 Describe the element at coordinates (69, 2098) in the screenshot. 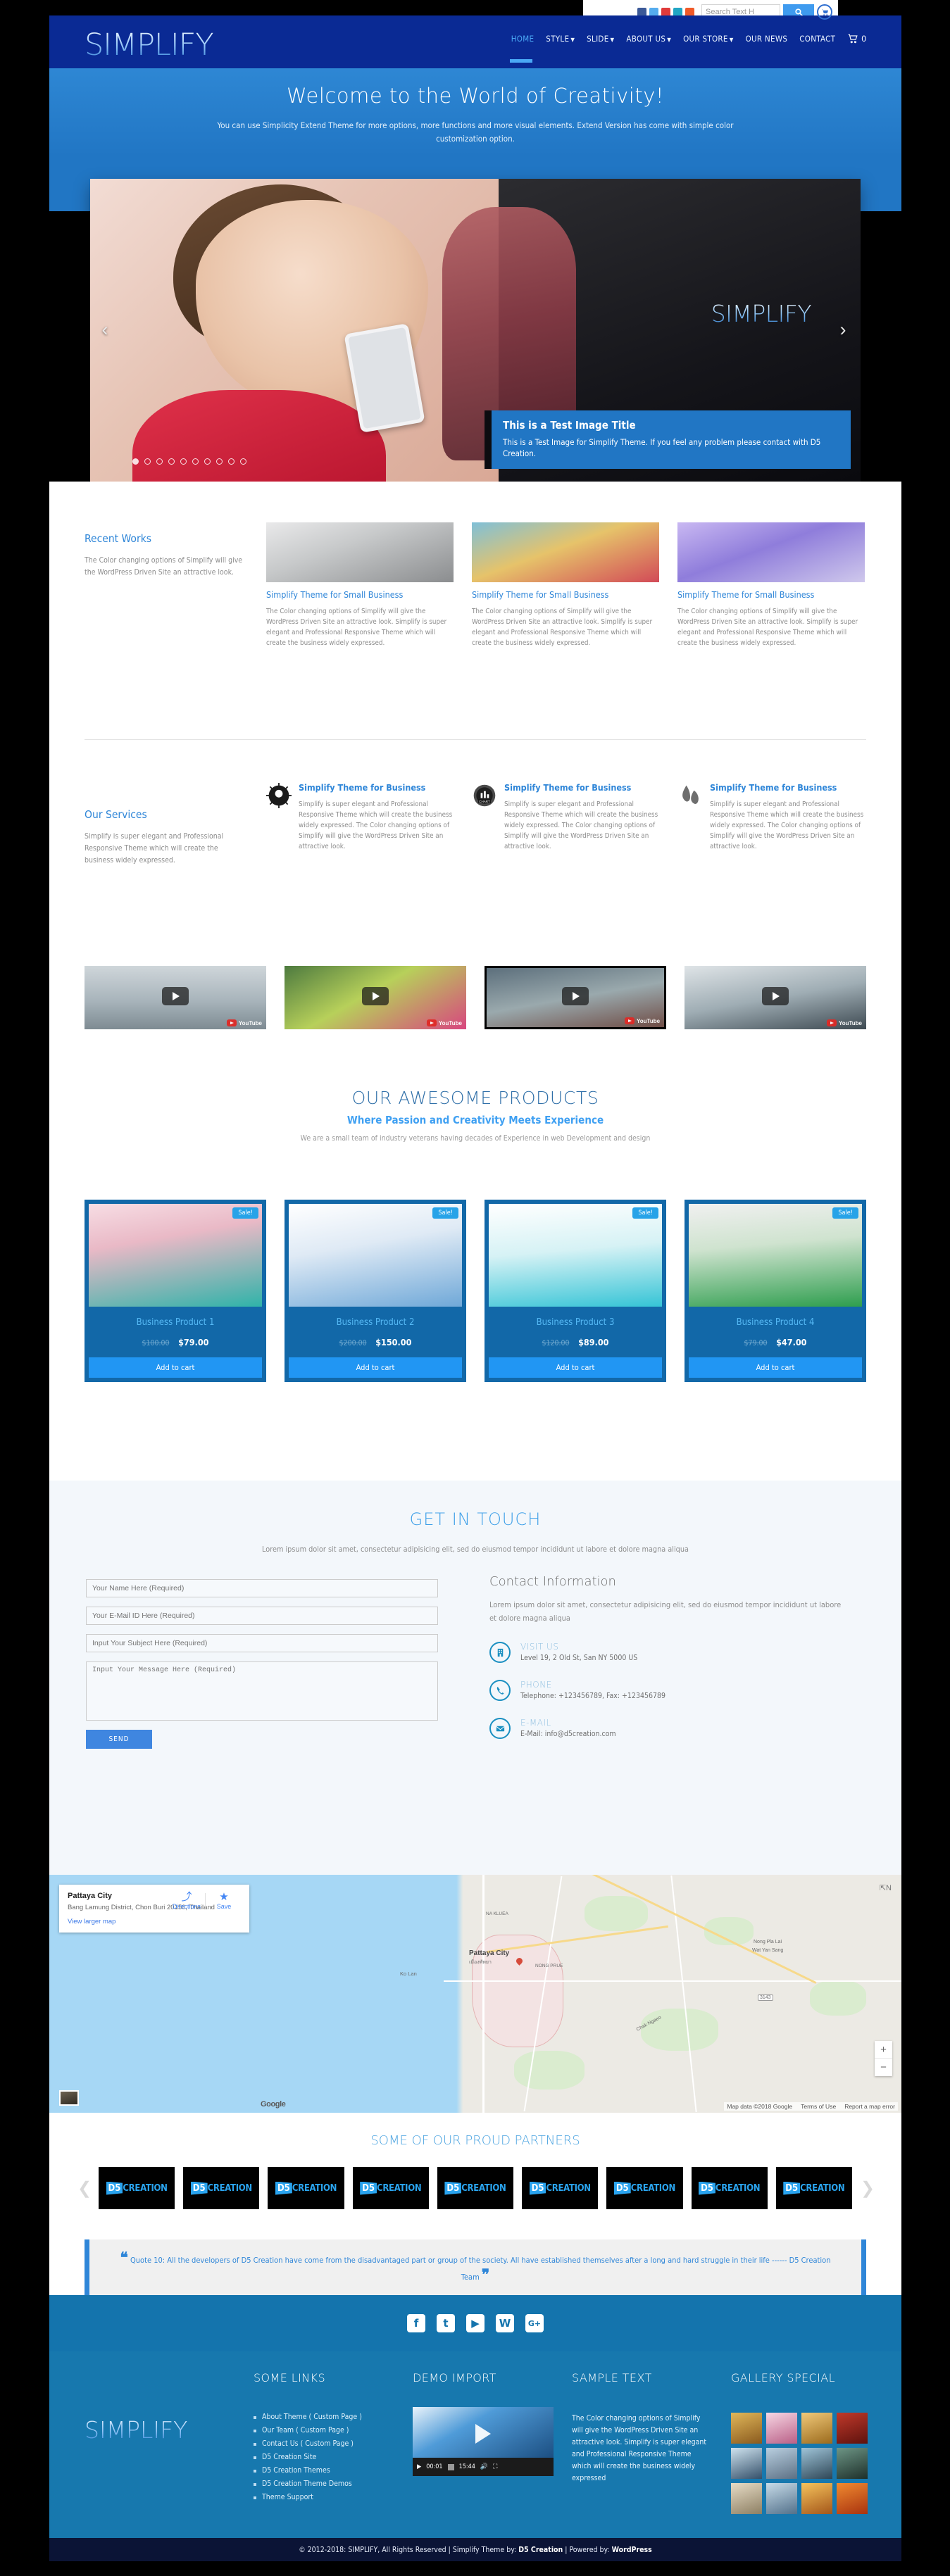

I see `map-streetview-thumb` at that location.